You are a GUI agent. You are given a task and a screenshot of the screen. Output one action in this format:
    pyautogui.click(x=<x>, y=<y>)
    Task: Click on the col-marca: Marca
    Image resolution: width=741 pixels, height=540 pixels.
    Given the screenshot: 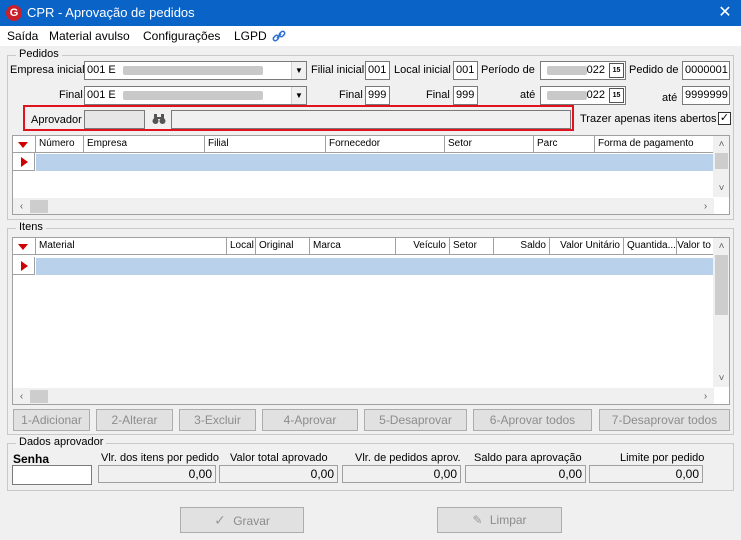 What is the action you would take?
    pyautogui.click(x=353, y=246)
    